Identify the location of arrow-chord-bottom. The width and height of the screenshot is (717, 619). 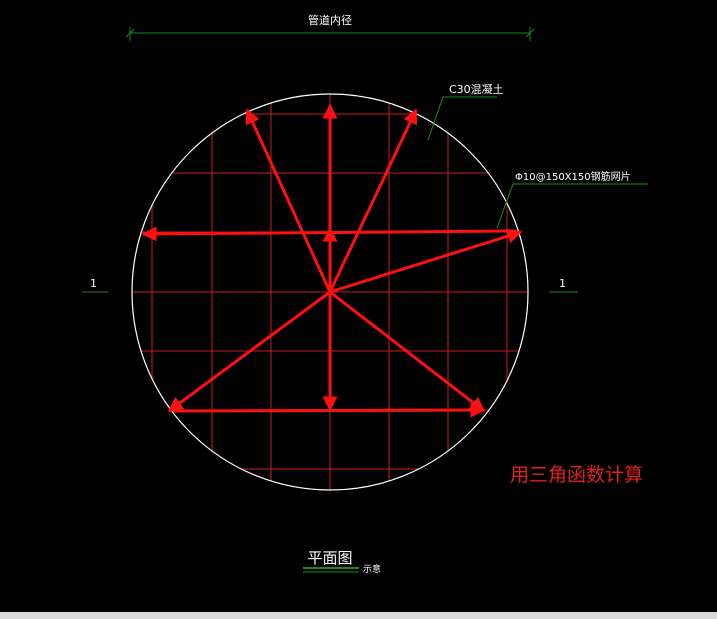
(329, 410).